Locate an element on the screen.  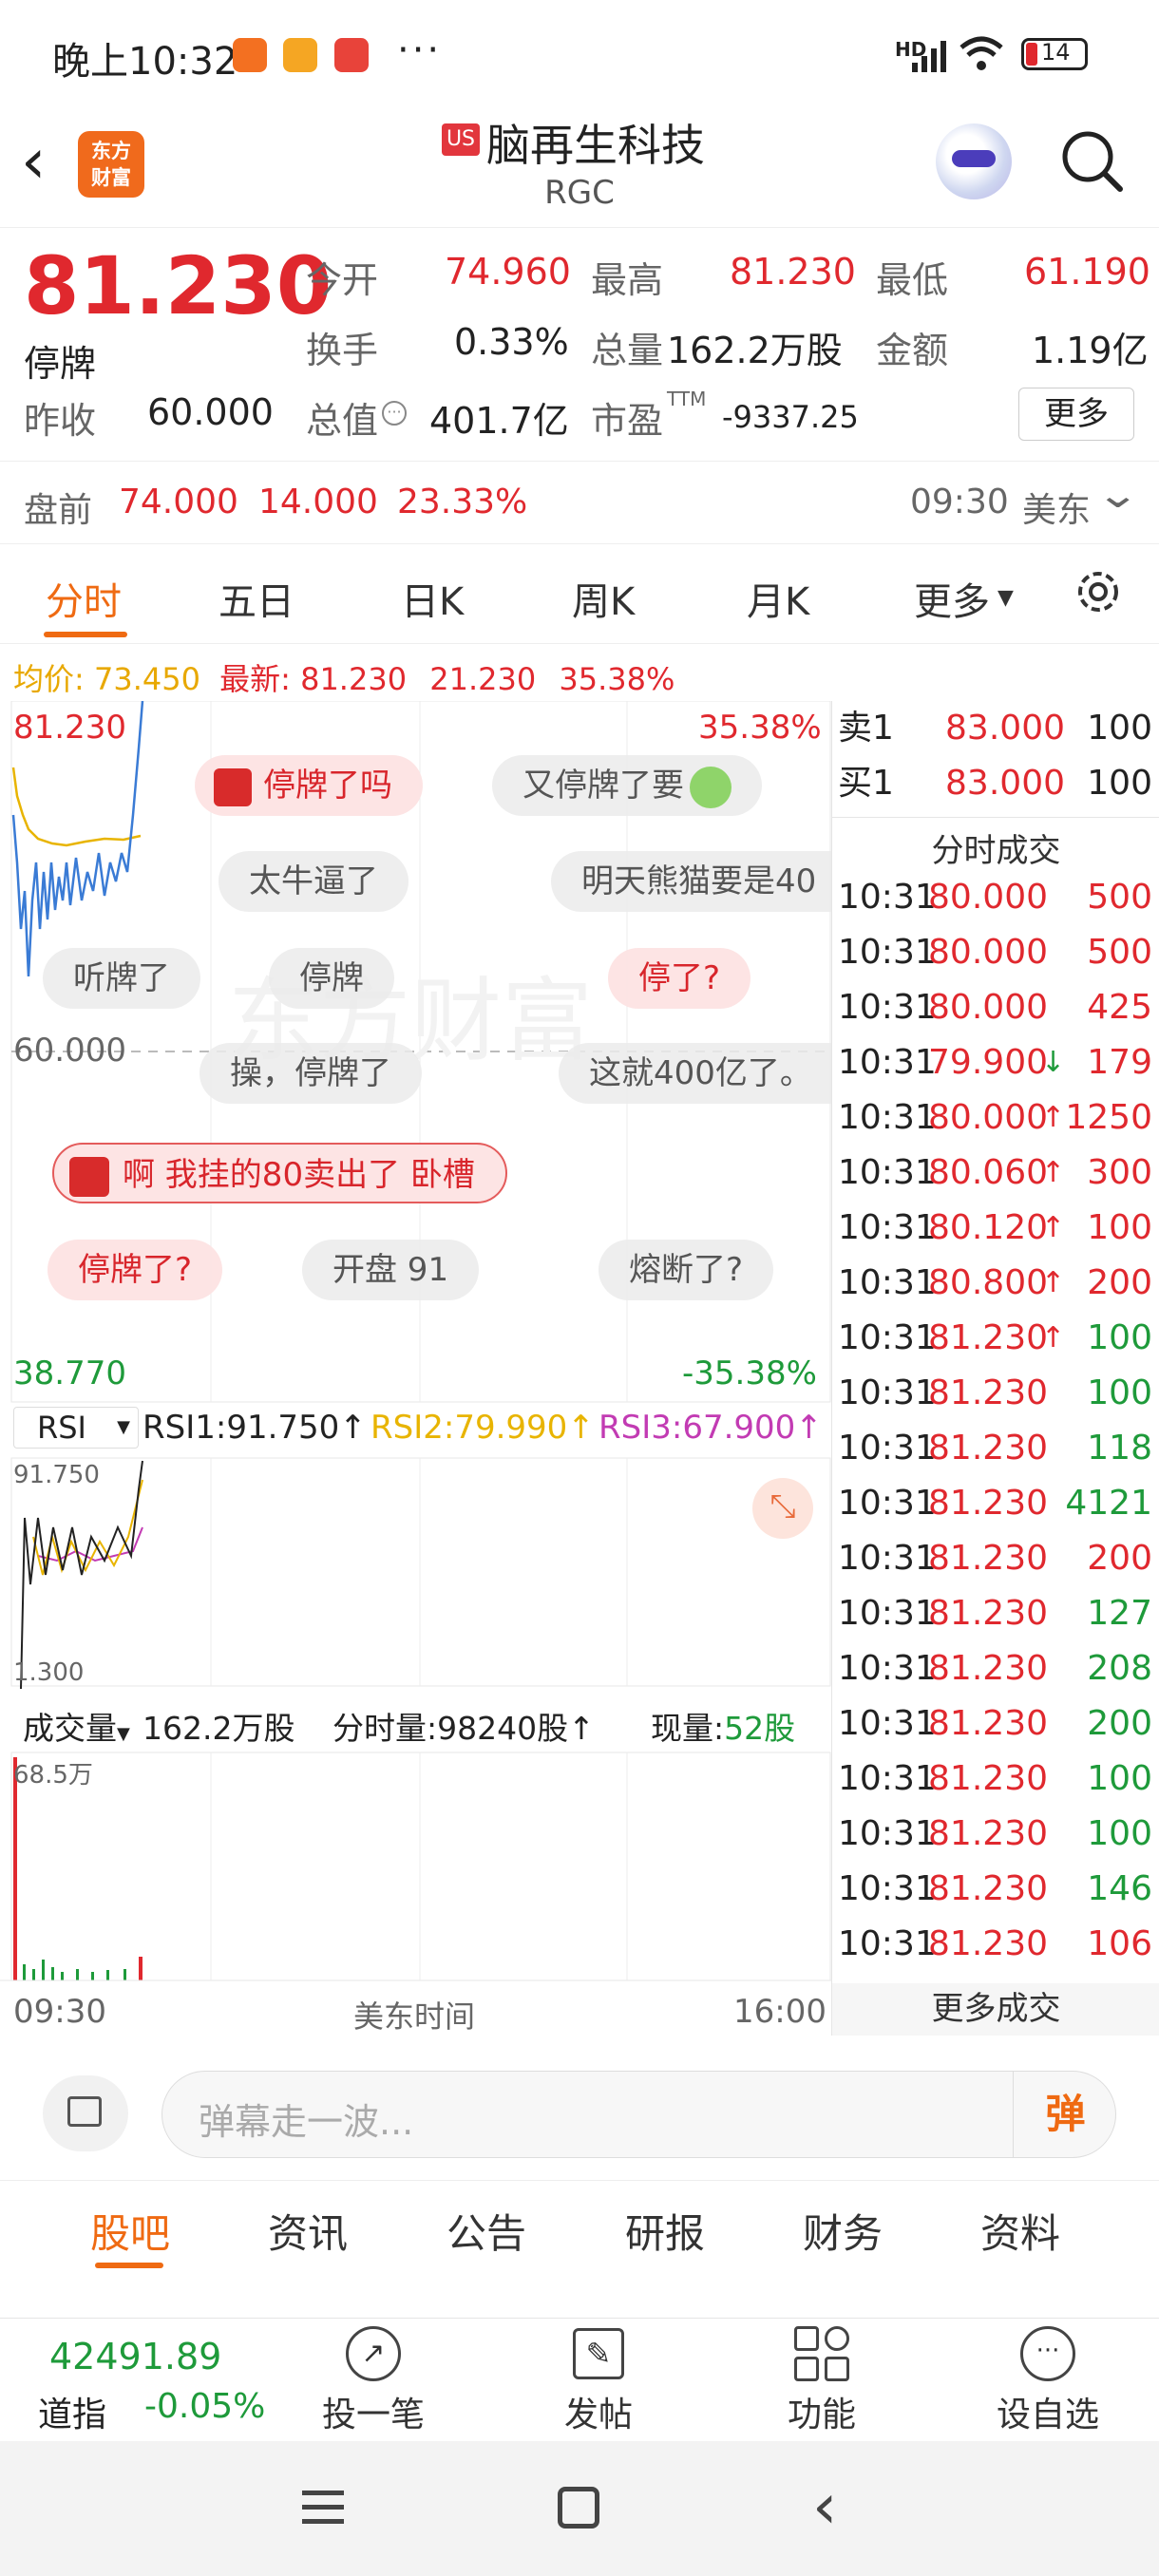
trade-row: 10:31 81.230 146 is located at coordinates (995, 1889).